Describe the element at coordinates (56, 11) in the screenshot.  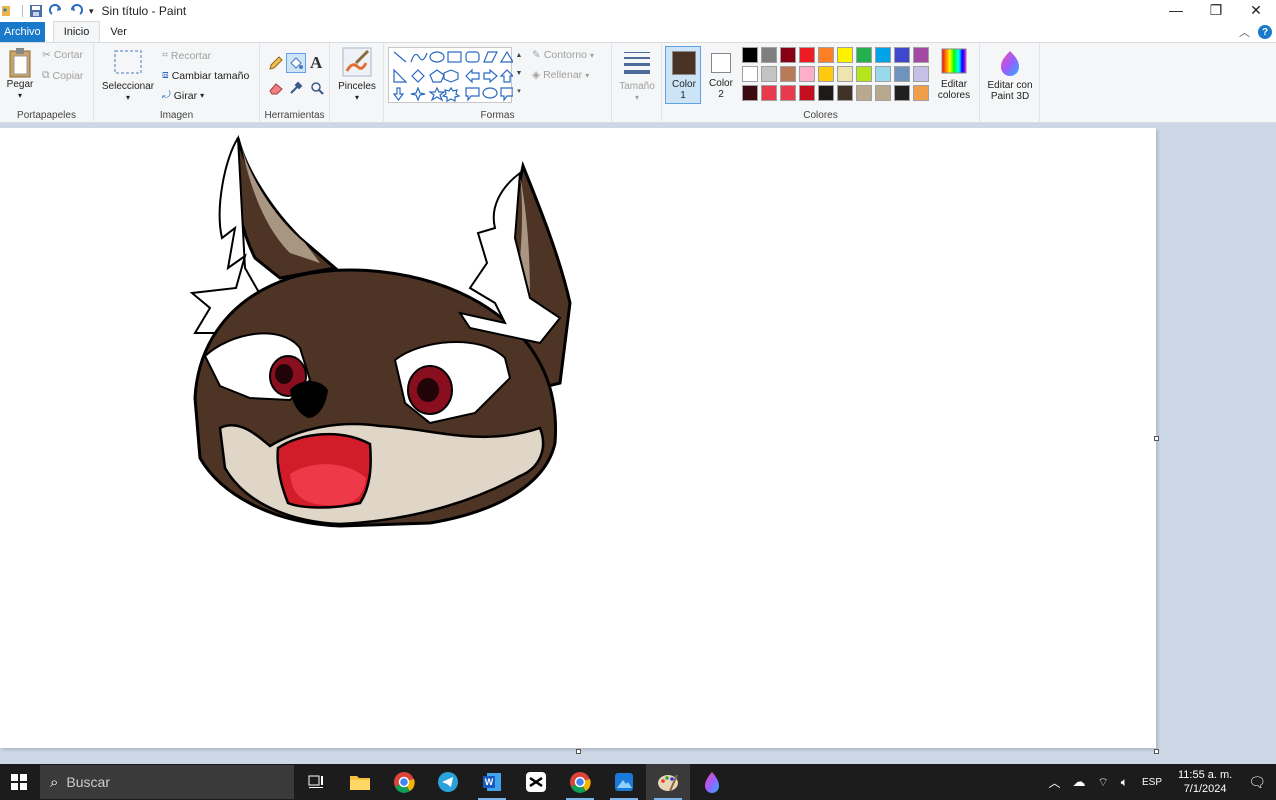
I see `redo-icon` at that location.